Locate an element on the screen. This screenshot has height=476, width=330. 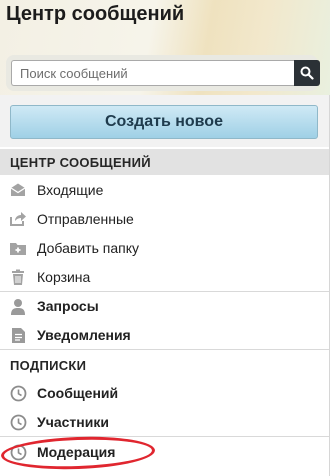
section-heading-subscriptions: ПОДПИСКИ is located at coordinates (48, 365).